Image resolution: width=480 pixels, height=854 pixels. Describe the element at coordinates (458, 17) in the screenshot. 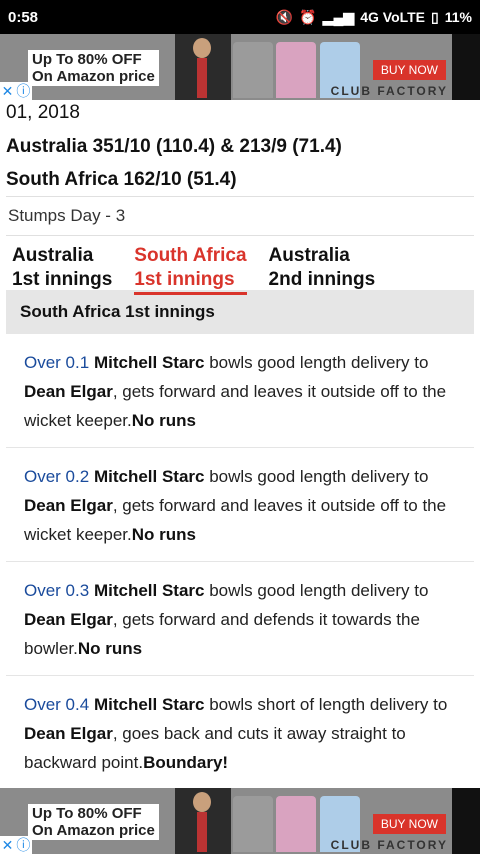

I see `battery-label: 11%` at that location.